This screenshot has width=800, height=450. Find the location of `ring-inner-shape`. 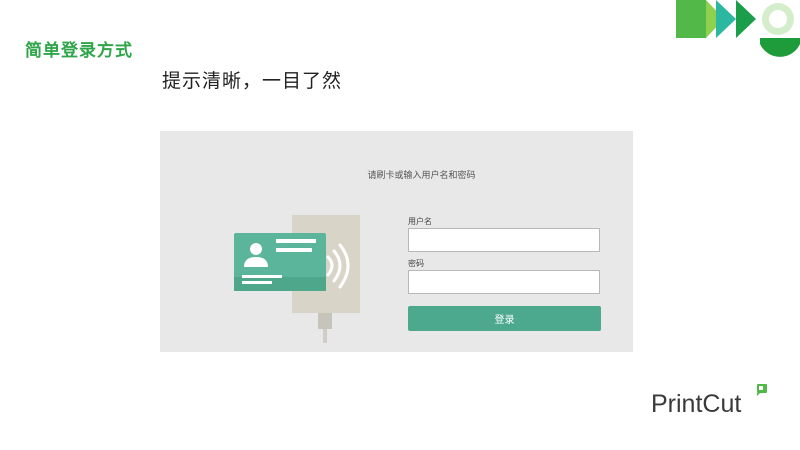

ring-inner-shape is located at coordinates (778, 19).